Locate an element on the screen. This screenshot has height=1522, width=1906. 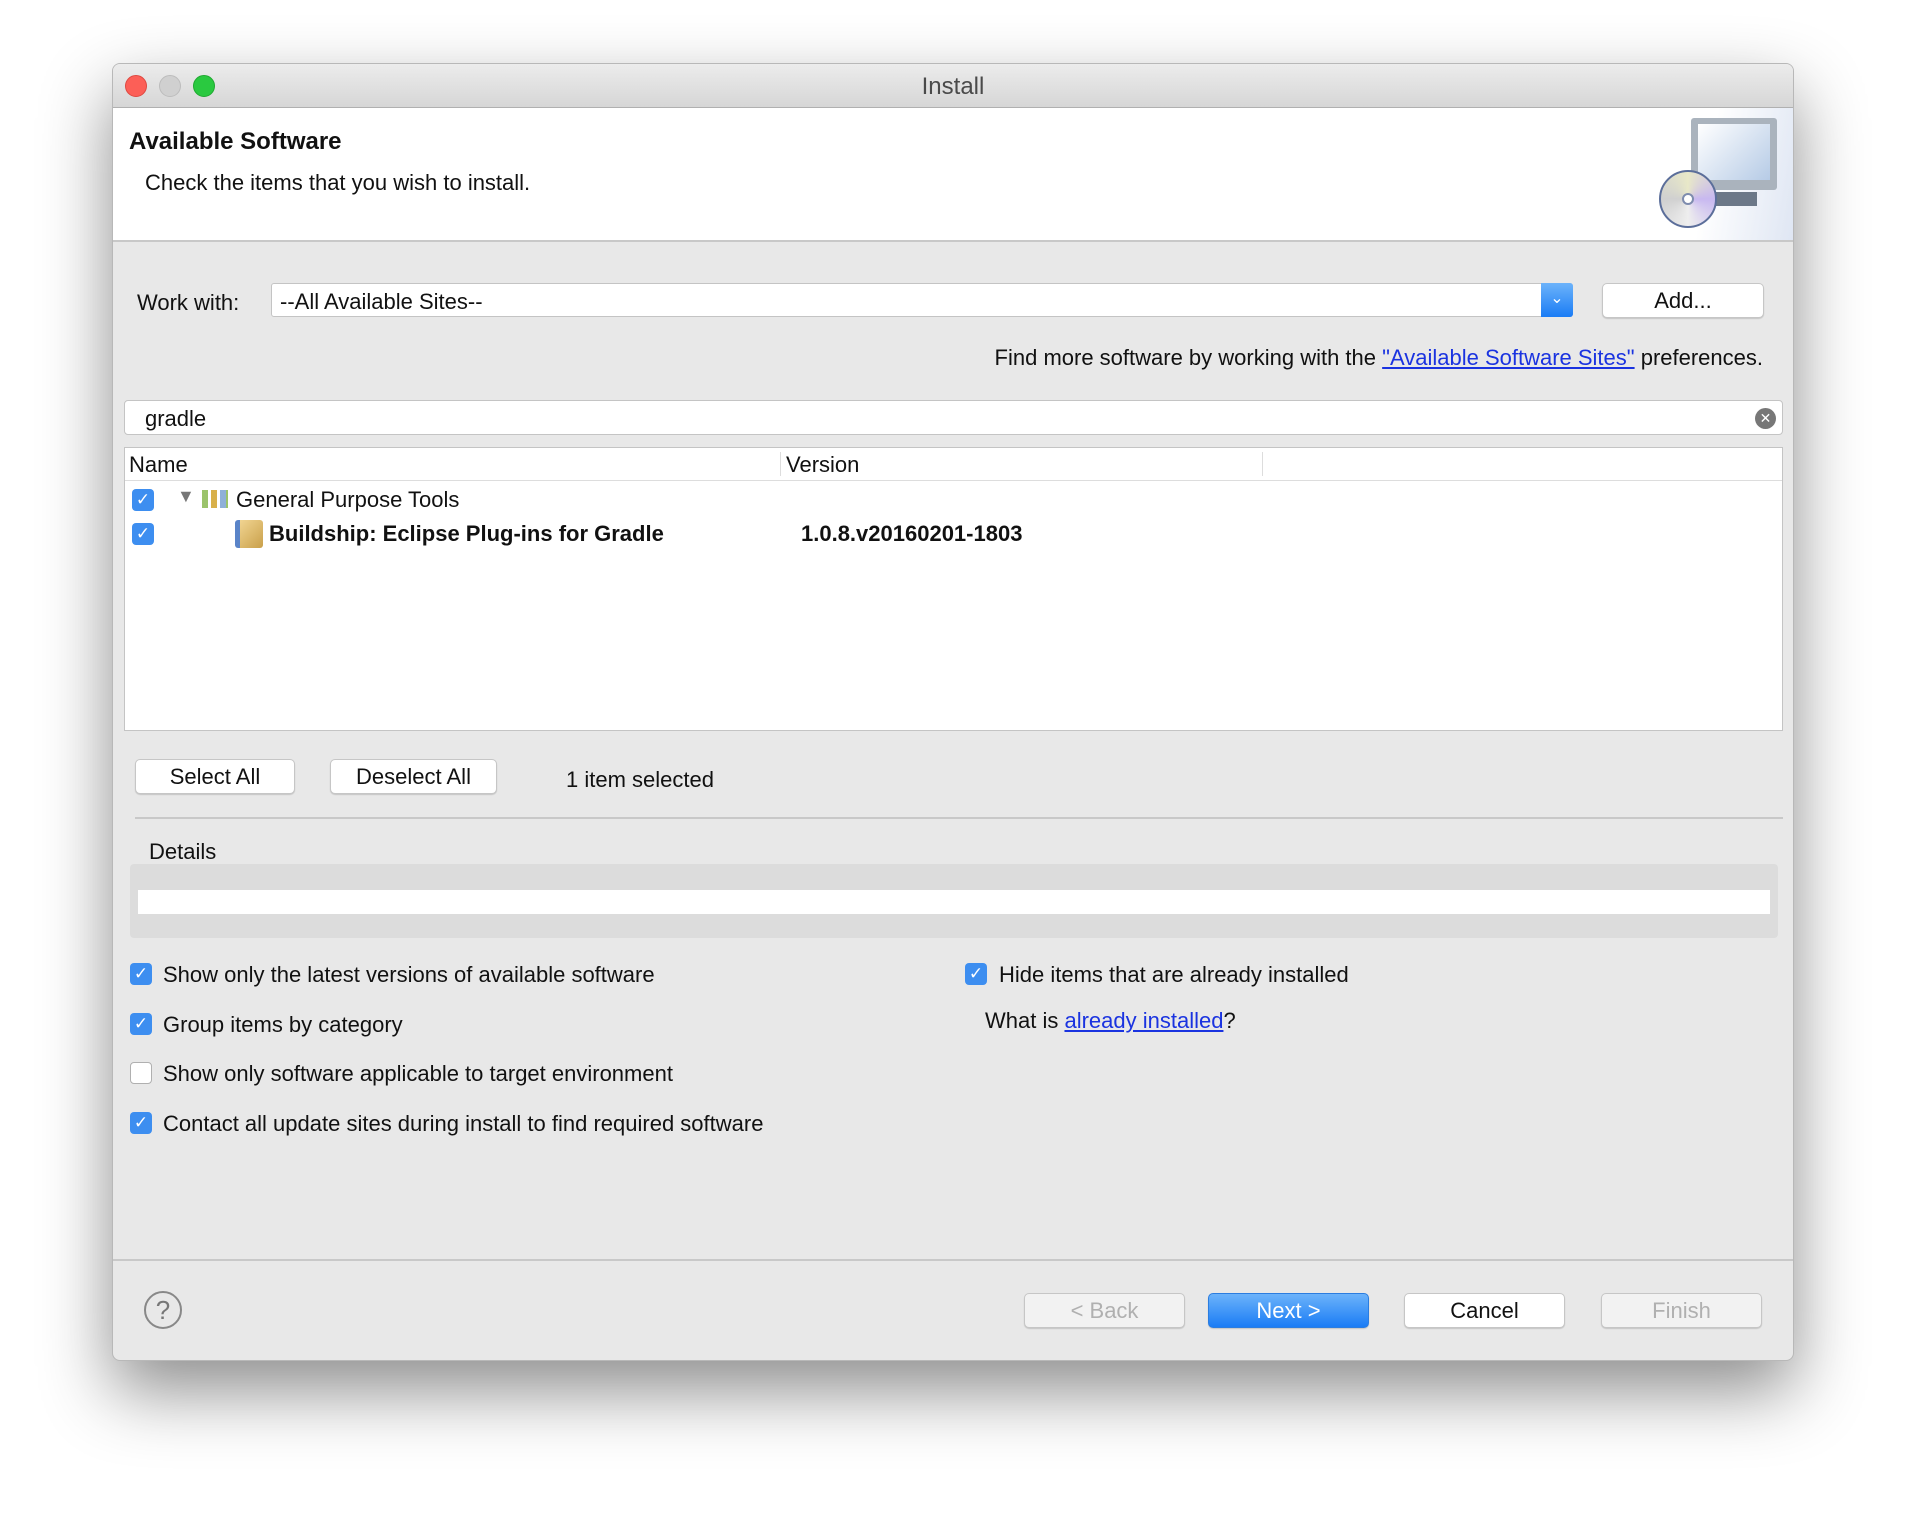
work-with-combo: --All Available Sites-- ⌄ is located at coordinates (922, 300).